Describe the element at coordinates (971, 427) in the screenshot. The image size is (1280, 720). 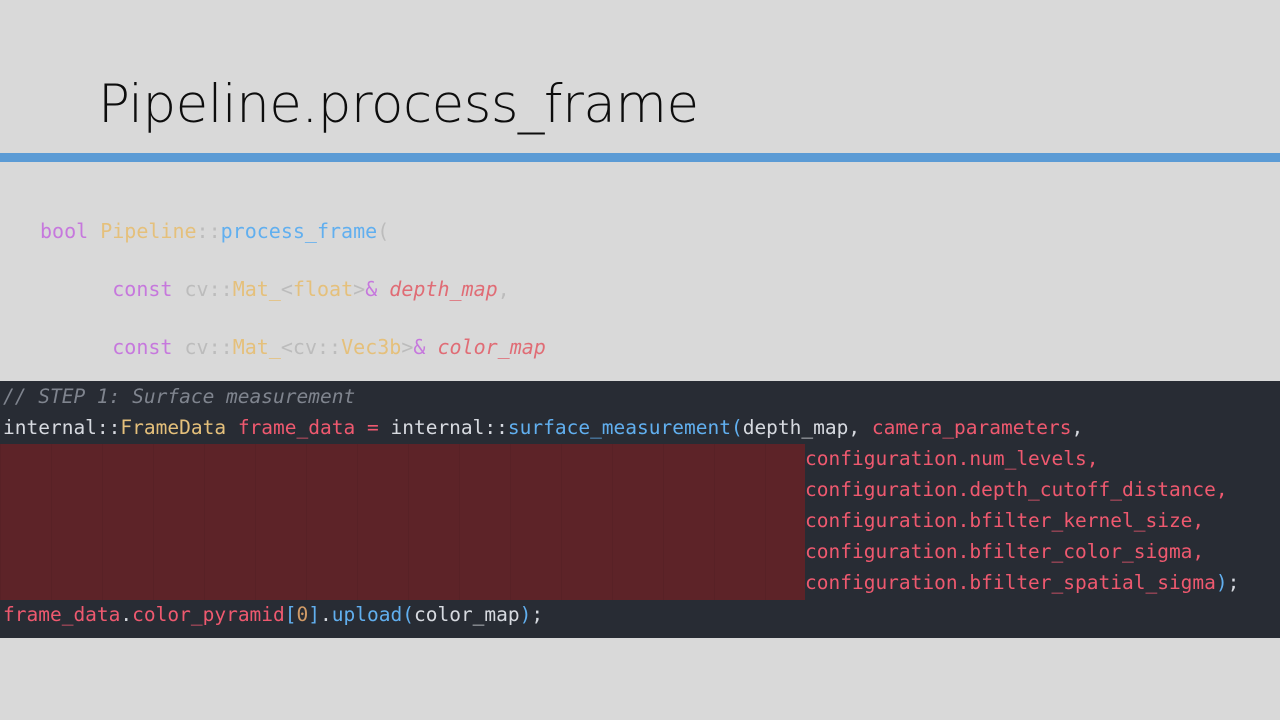
I see `arg-camera-parameters: camera_parameters` at that location.